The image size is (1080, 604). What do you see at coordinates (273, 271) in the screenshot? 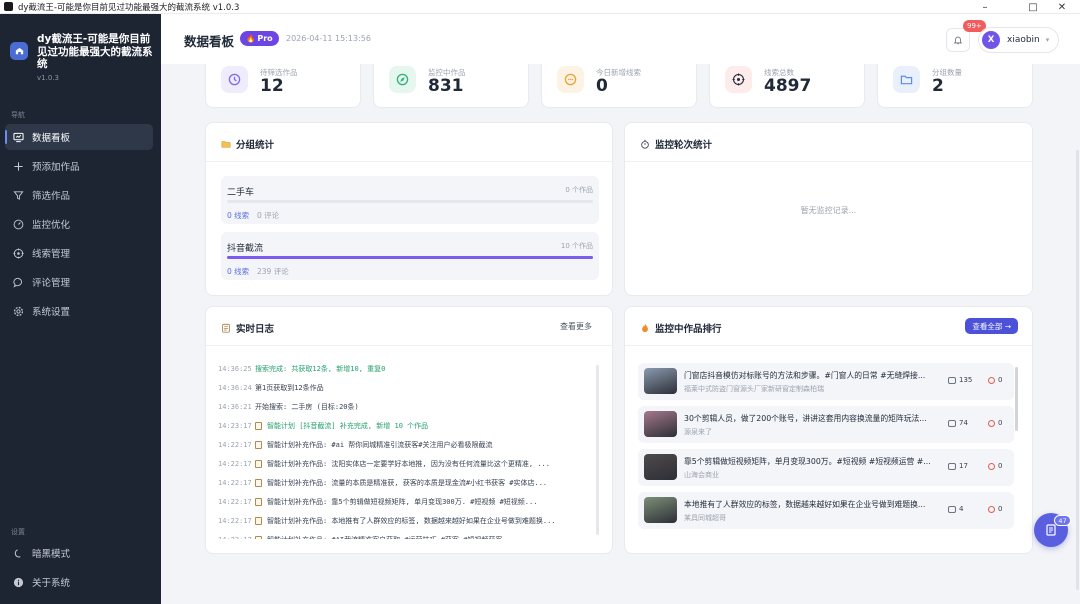
I see `group-reviews: 239 评论` at bounding box center [273, 271].